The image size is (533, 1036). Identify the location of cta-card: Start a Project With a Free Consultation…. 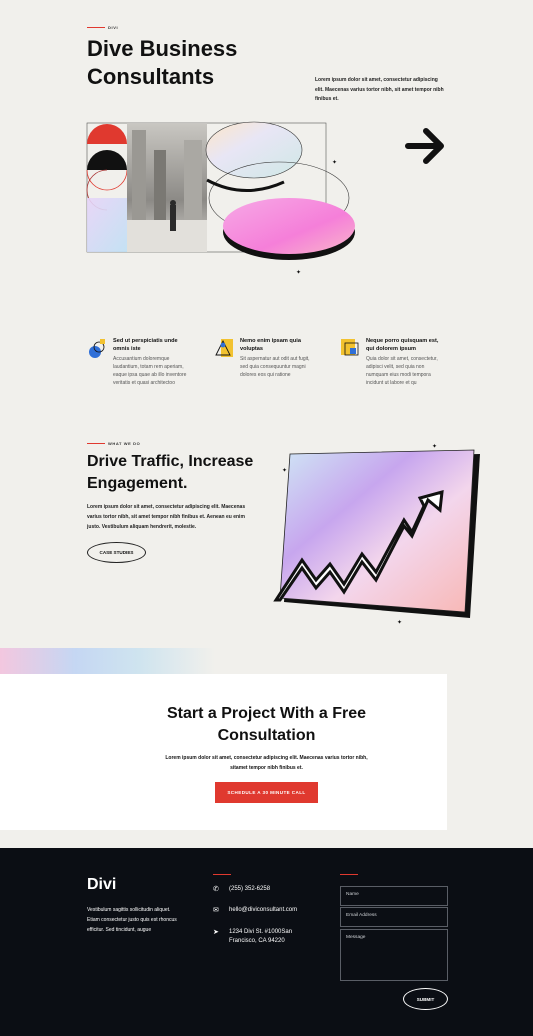
(223, 752).